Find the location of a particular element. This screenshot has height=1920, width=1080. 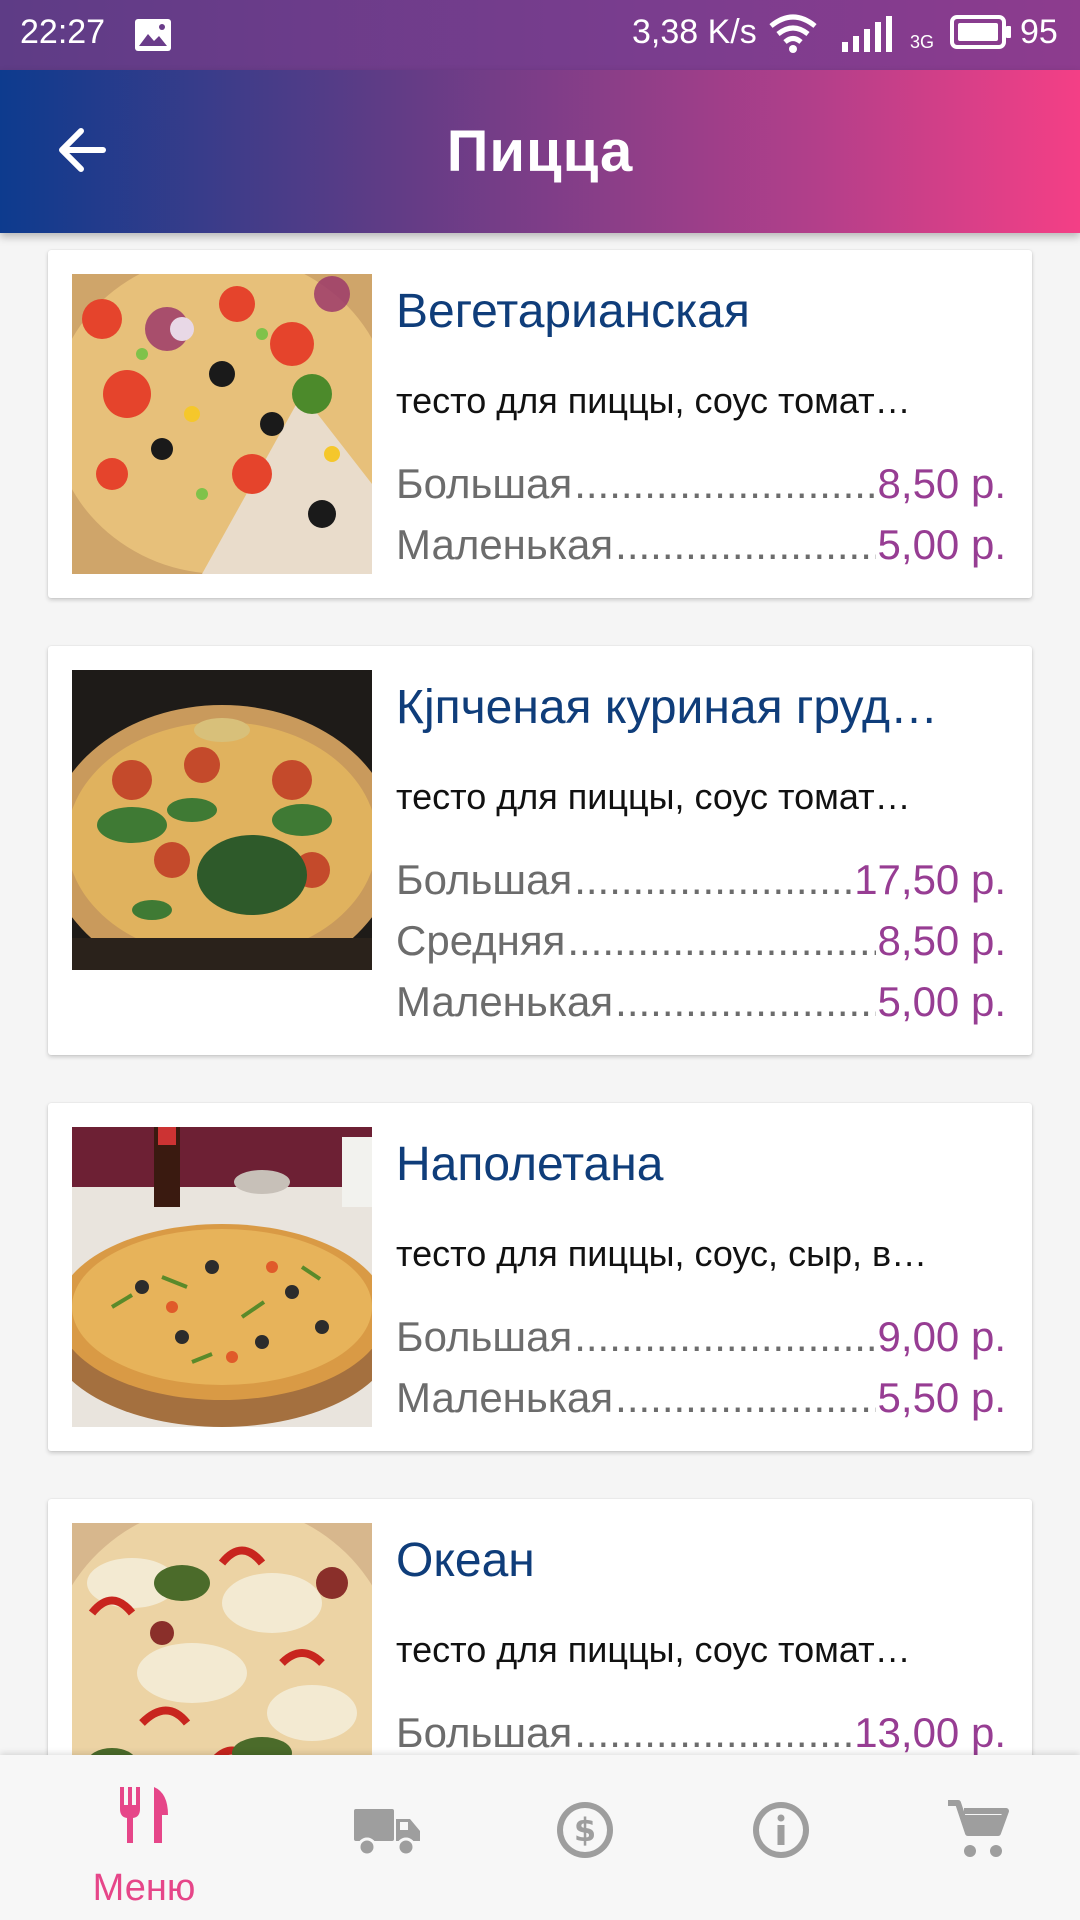

nav-cart is located at coordinates (990, 1837).